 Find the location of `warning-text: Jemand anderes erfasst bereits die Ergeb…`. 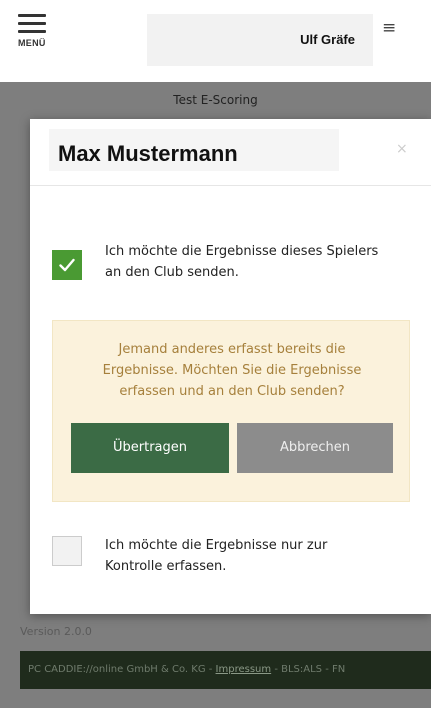

warning-text: Jemand anderes erfasst bereits die Ergeb… is located at coordinates (232, 370).